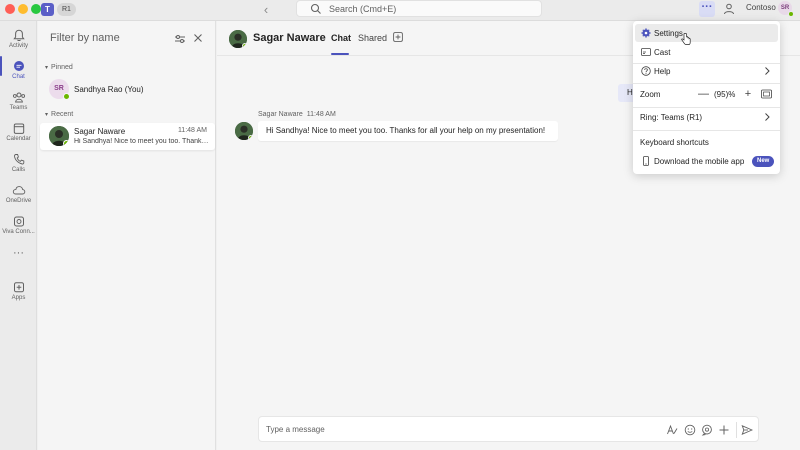 The width and height of the screenshot is (800, 450). I want to click on search-input, so click(429, 9).